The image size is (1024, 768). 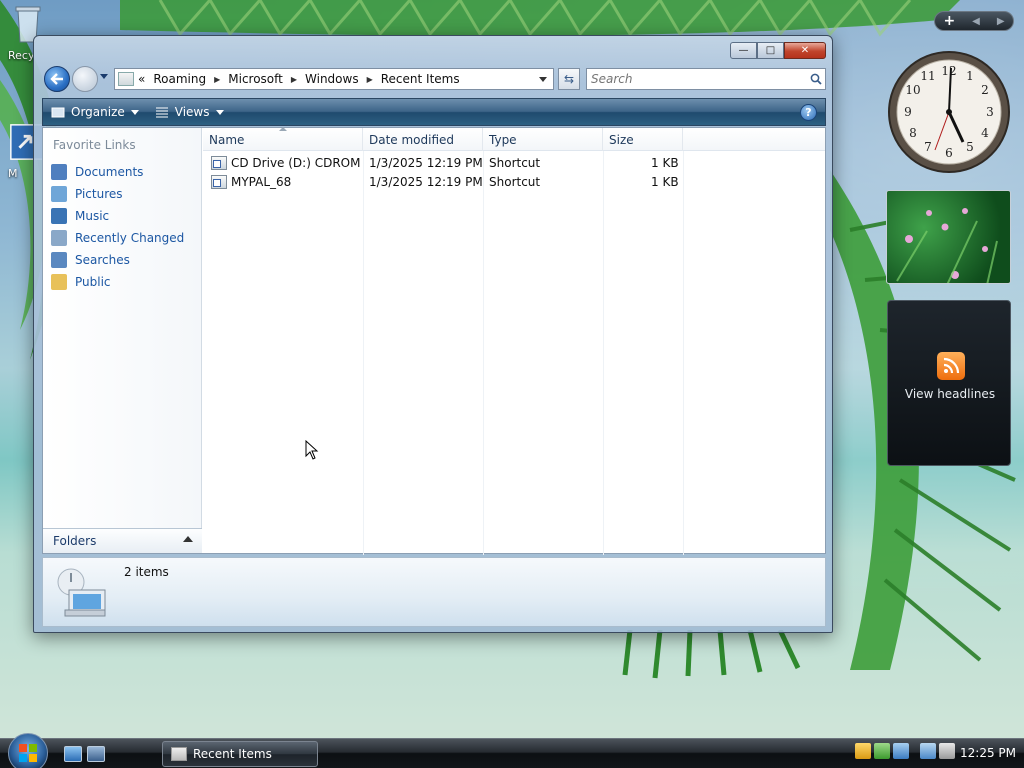 What do you see at coordinates (59, 194) in the screenshot?
I see `pictures-icon` at bounding box center [59, 194].